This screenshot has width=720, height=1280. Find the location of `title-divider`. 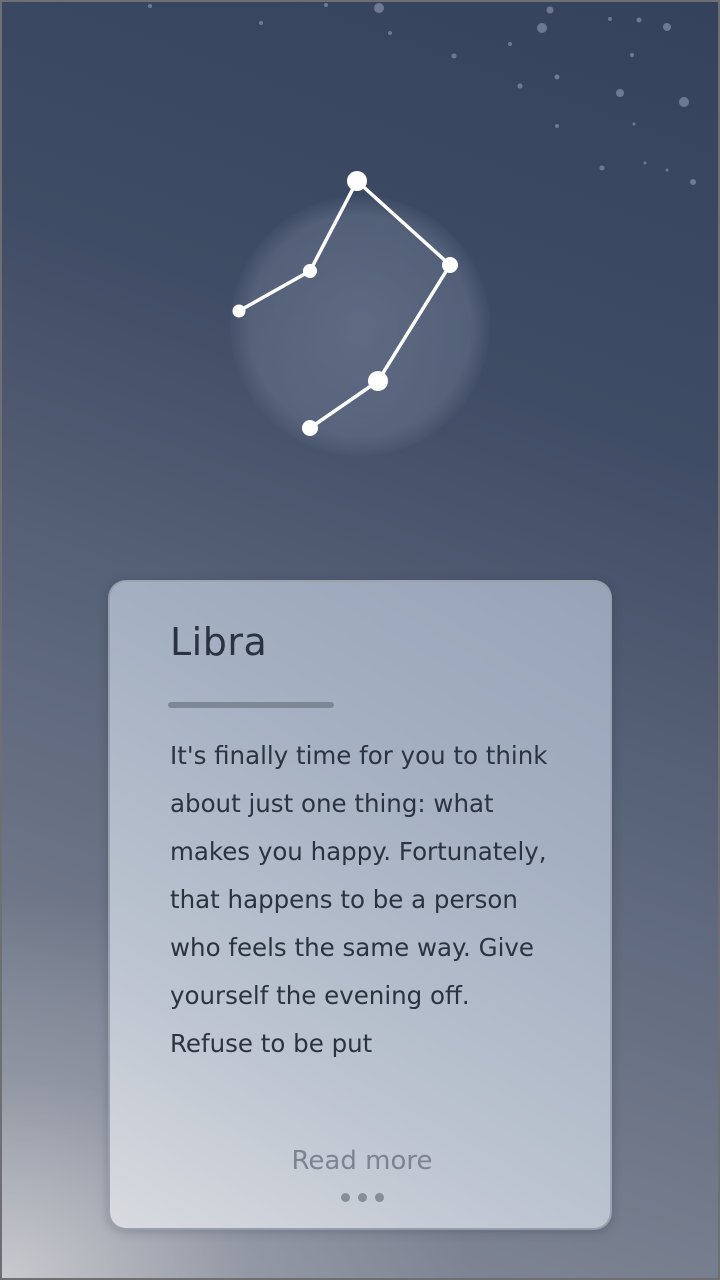

title-divider is located at coordinates (251, 705).